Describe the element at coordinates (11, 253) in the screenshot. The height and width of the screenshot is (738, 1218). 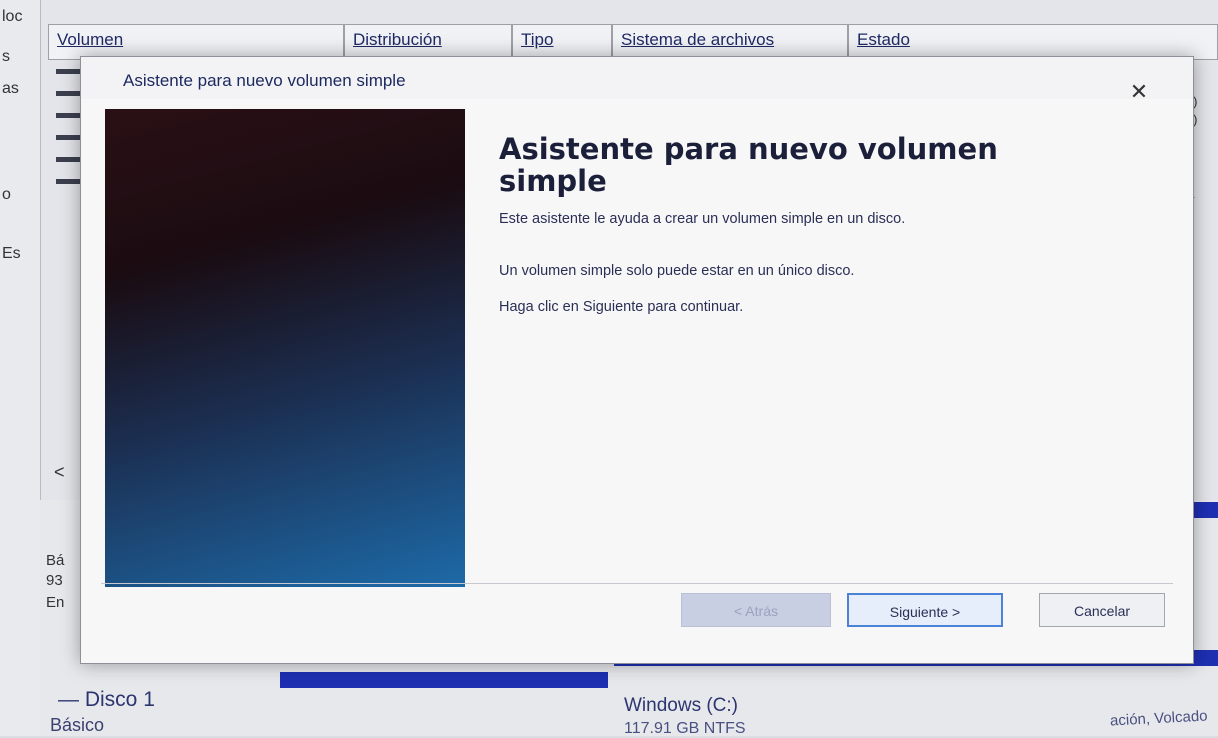
I see `left-nav-label: Es` at that location.